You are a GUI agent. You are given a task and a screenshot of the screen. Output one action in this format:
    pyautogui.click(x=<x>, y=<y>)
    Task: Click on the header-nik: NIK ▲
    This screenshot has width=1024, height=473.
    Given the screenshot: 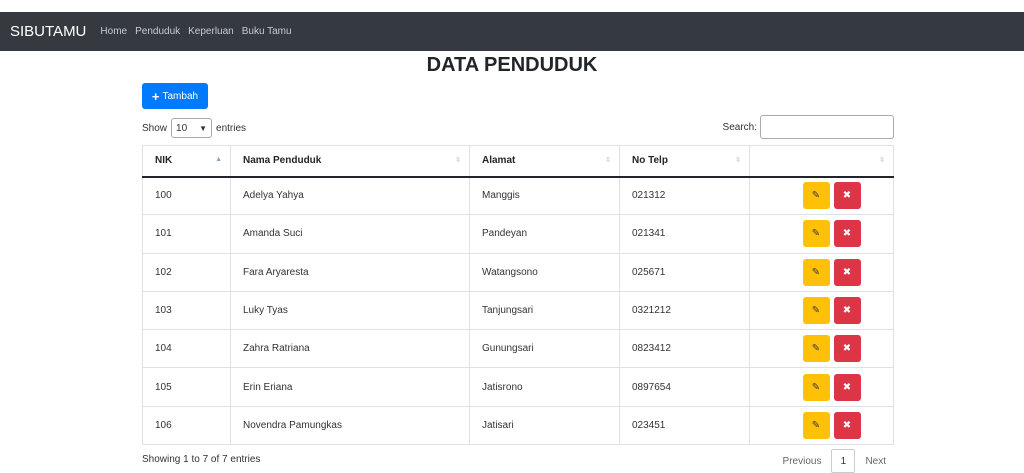 What is the action you would take?
    pyautogui.click(x=186, y=161)
    